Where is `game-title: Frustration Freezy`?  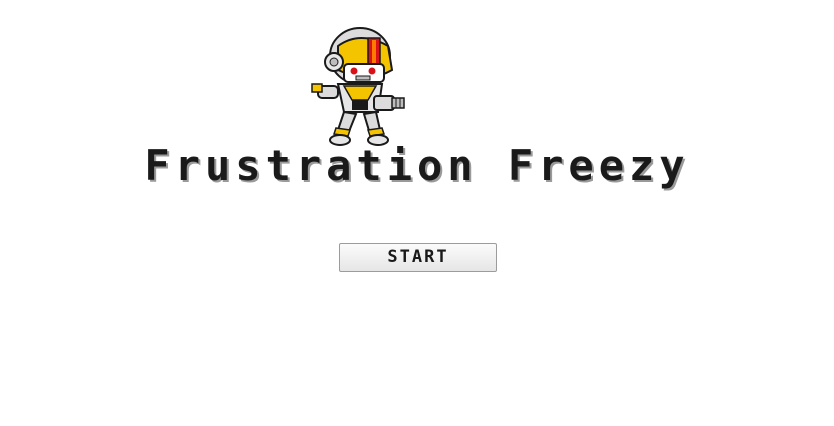
game-title: Frustration Freezy is located at coordinates (417, 165).